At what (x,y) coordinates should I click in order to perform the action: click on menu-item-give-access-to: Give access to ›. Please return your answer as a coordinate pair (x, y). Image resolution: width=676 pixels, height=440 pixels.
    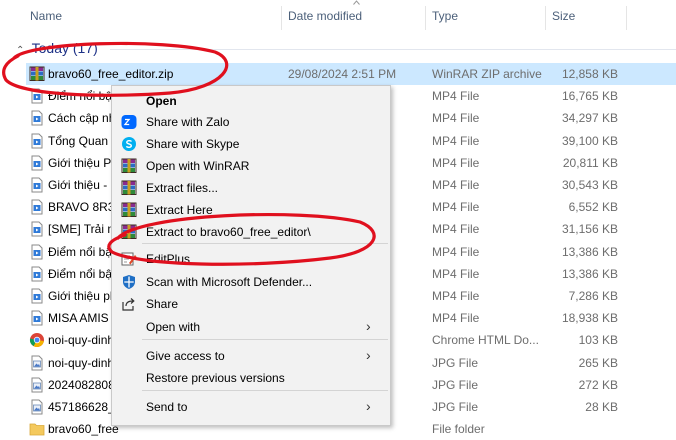
    Looking at the image, I should click on (251, 356).